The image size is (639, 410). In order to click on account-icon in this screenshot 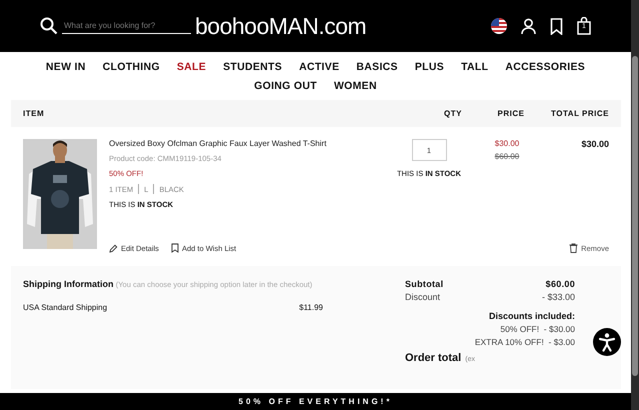, I will do `click(528, 26)`.